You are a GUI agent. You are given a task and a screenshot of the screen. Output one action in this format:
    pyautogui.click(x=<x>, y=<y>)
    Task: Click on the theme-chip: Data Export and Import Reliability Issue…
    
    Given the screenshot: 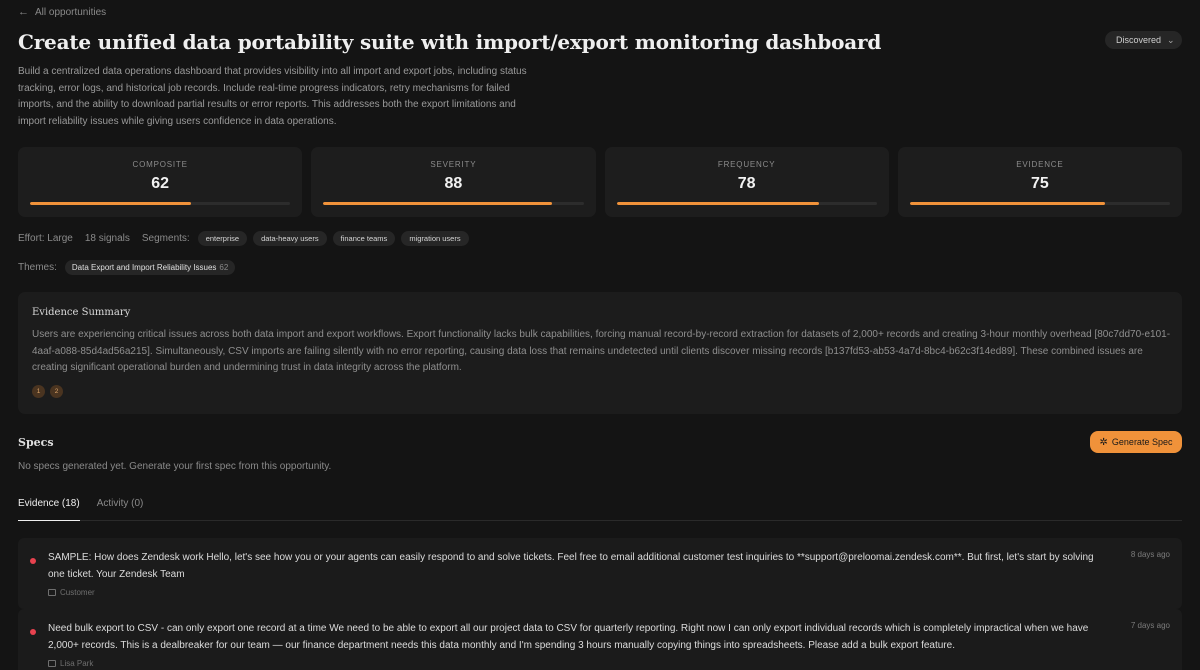 What is the action you would take?
    pyautogui.click(x=150, y=267)
    